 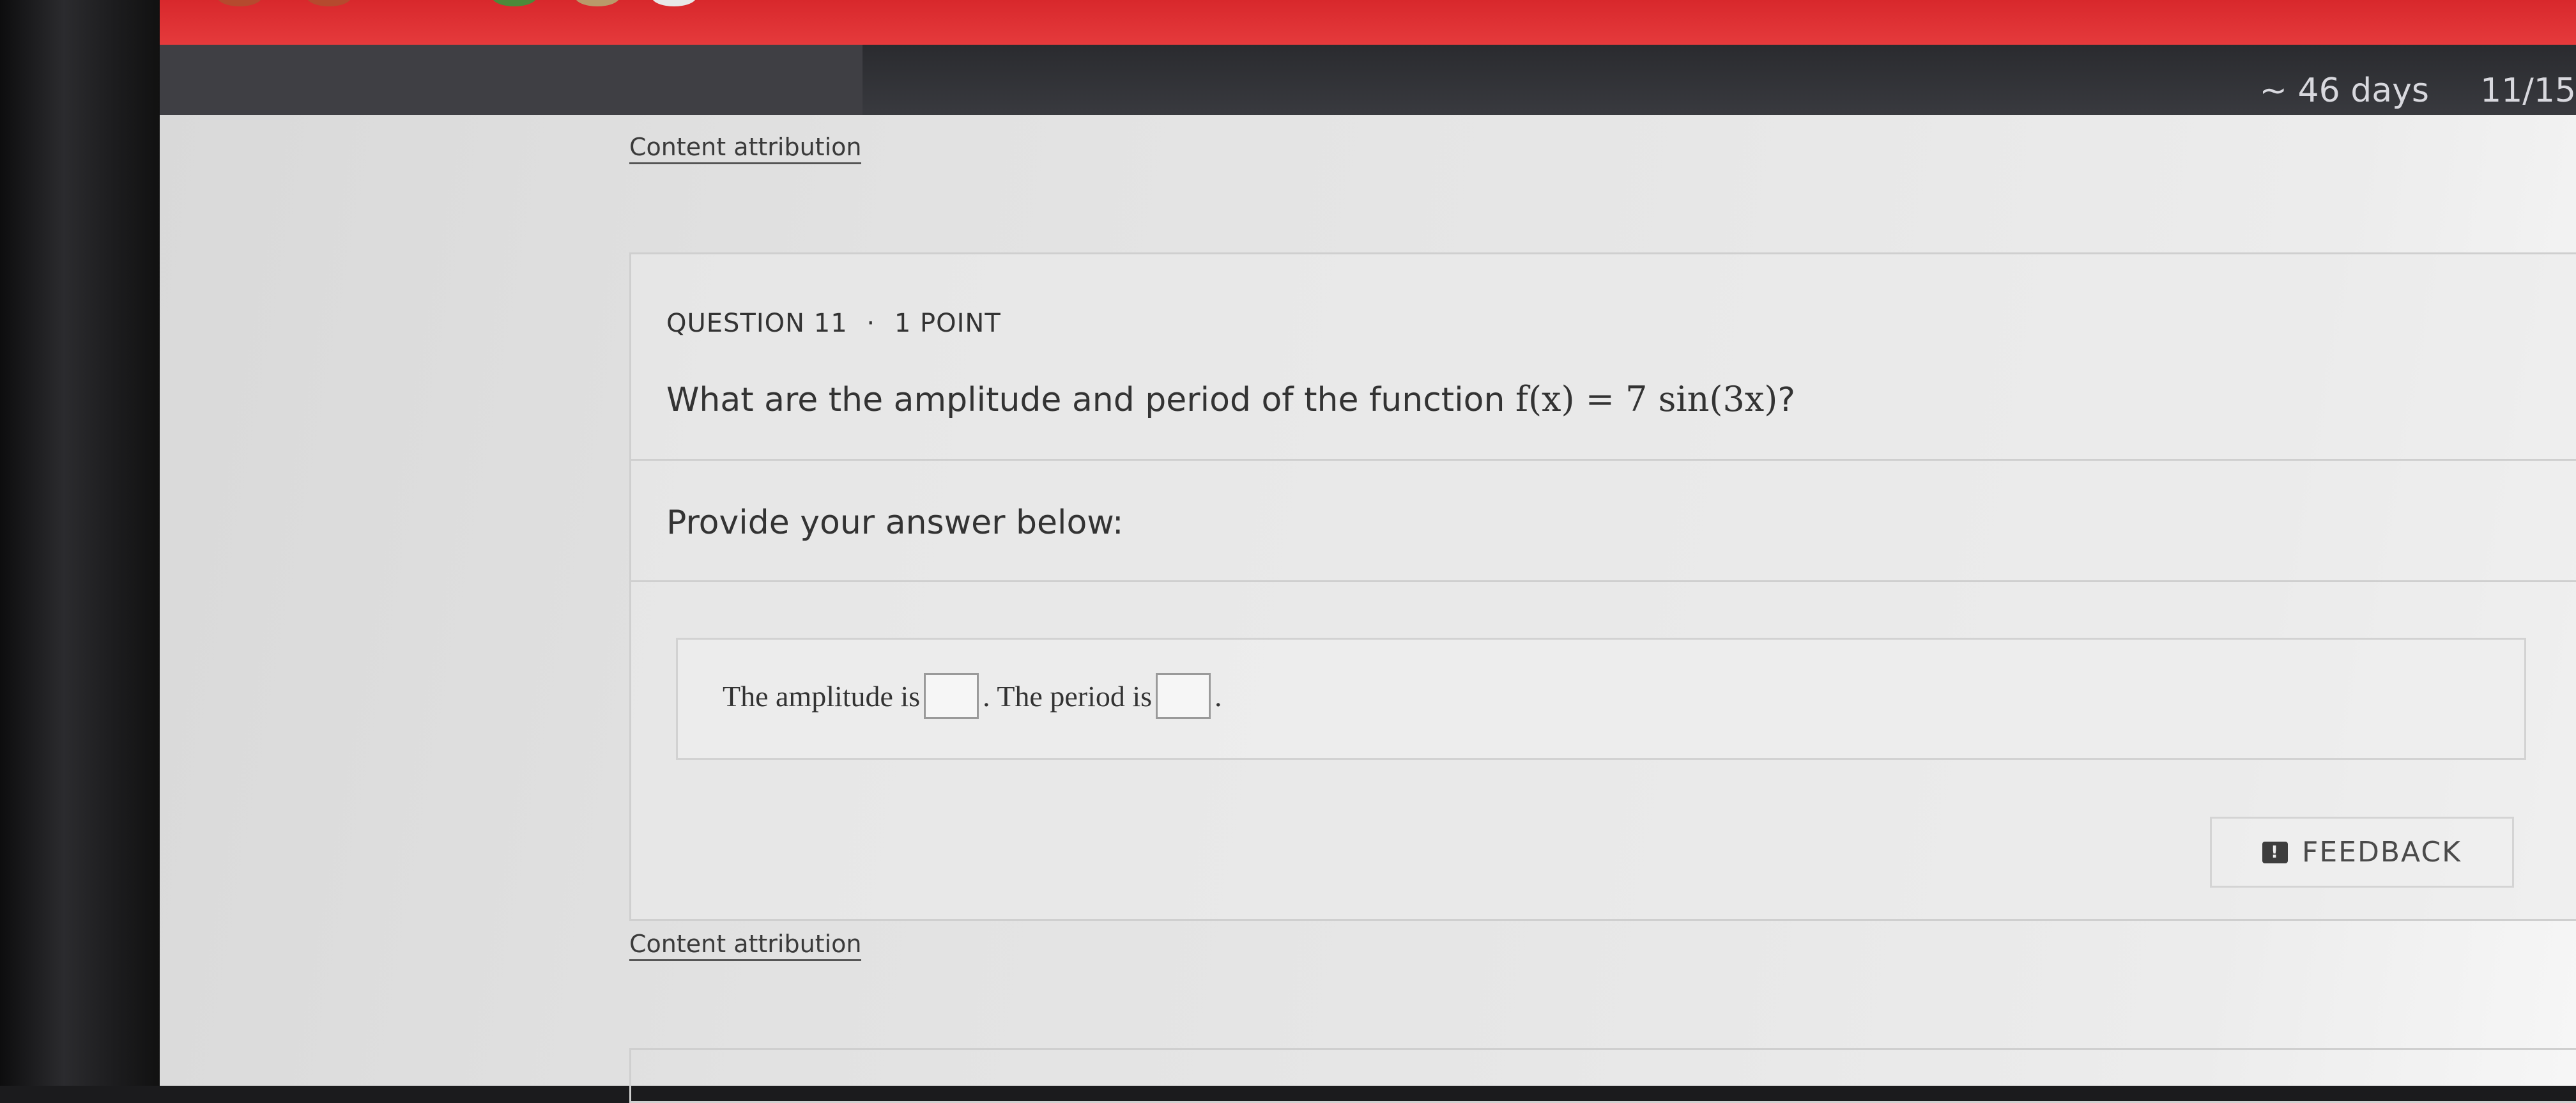 What do you see at coordinates (2382, 852) in the screenshot?
I see `feedback-label: FEEDBACK` at bounding box center [2382, 852].